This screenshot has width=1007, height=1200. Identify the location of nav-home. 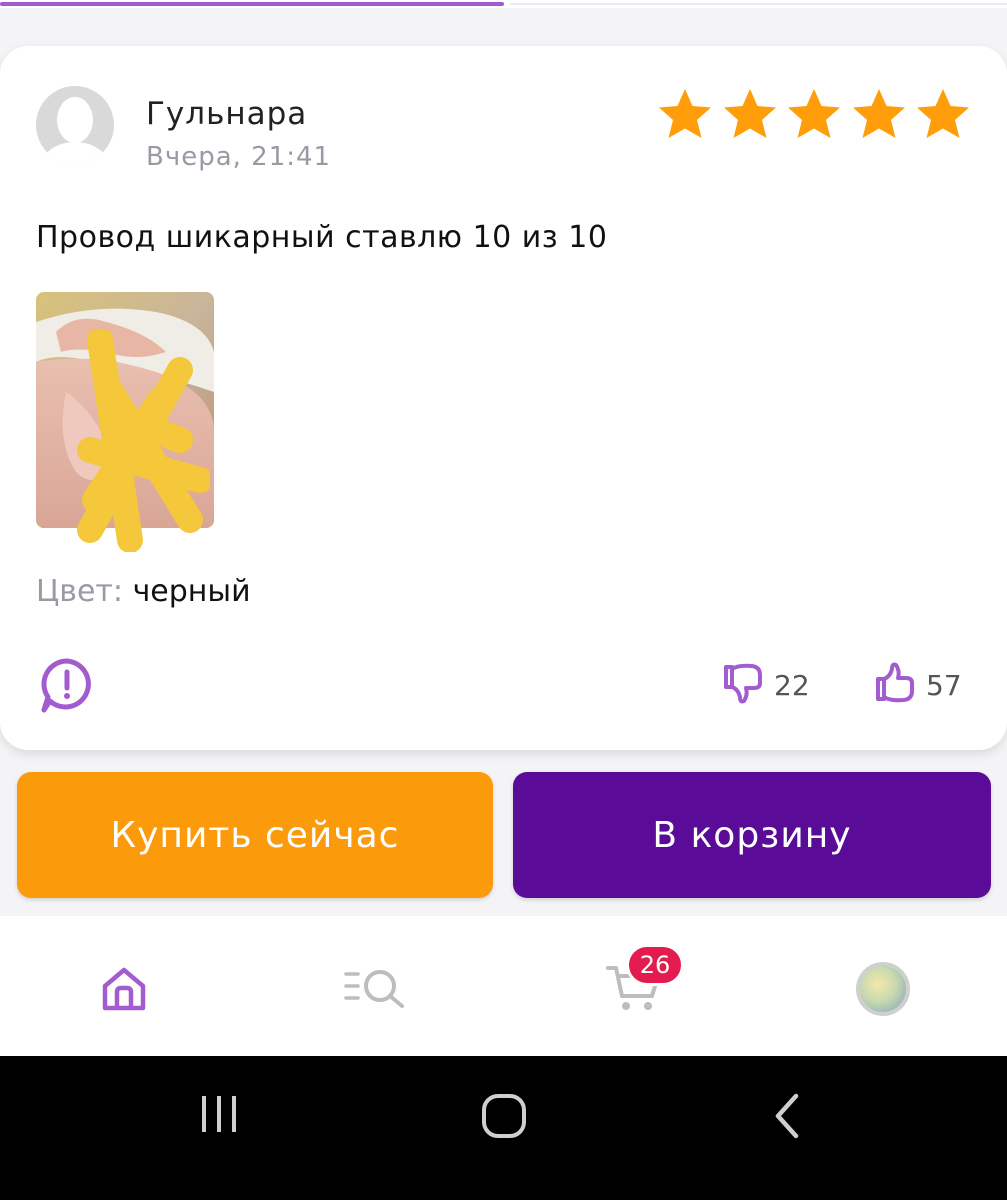
(124, 991).